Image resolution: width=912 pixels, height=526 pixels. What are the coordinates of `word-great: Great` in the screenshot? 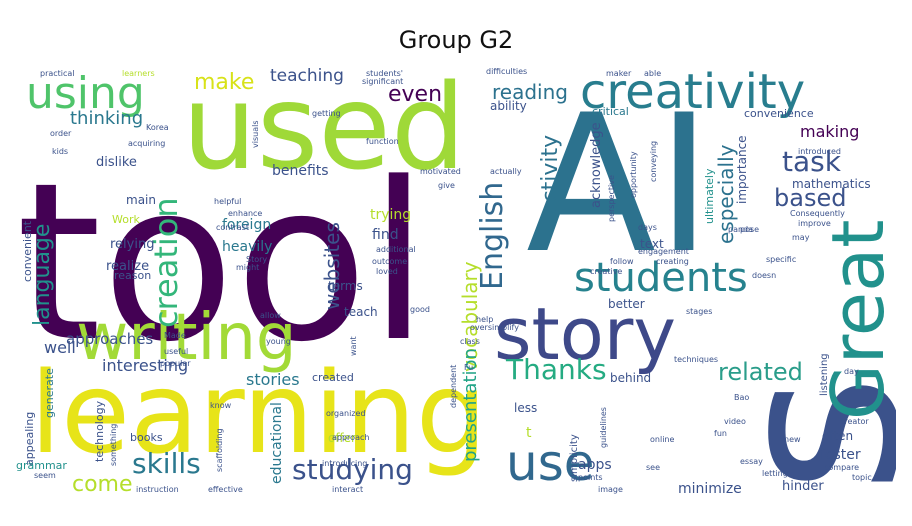 It's located at (856, 319).